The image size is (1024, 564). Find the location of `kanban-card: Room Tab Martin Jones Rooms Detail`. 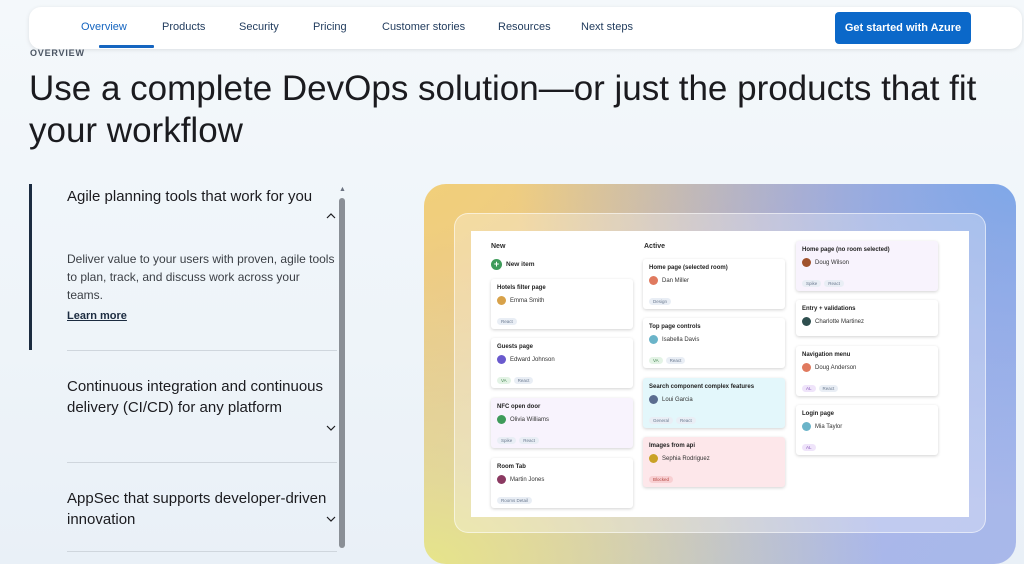

kanban-card: Room Tab Martin Jones Rooms Detail is located at coordinates (562, 483).